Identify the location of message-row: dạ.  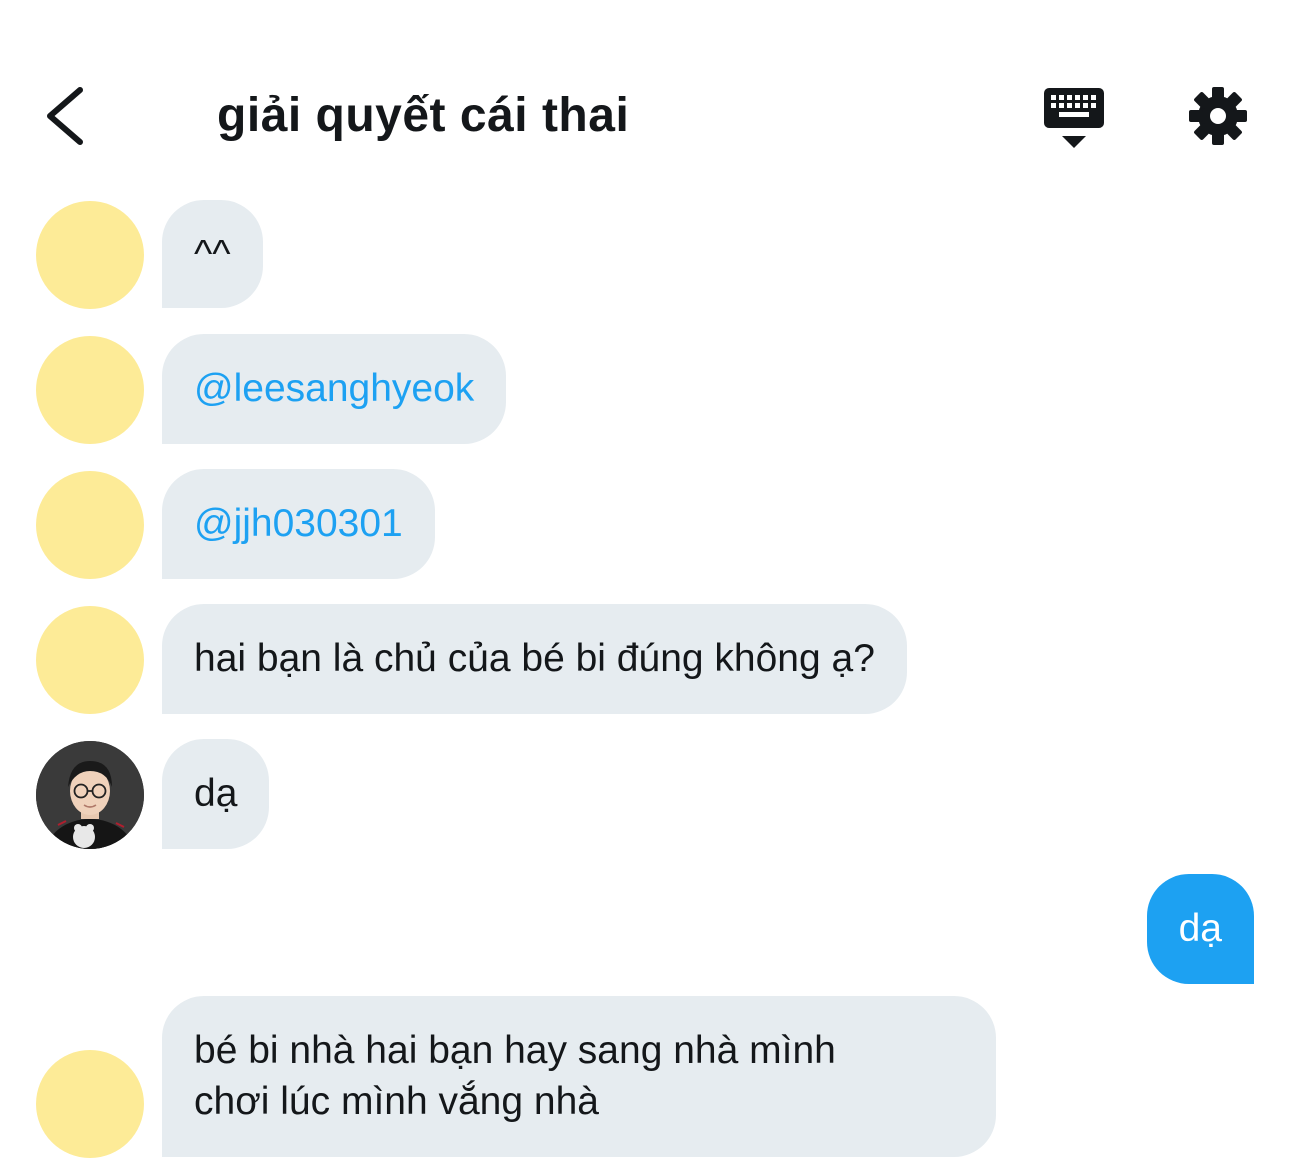
(645, 794).